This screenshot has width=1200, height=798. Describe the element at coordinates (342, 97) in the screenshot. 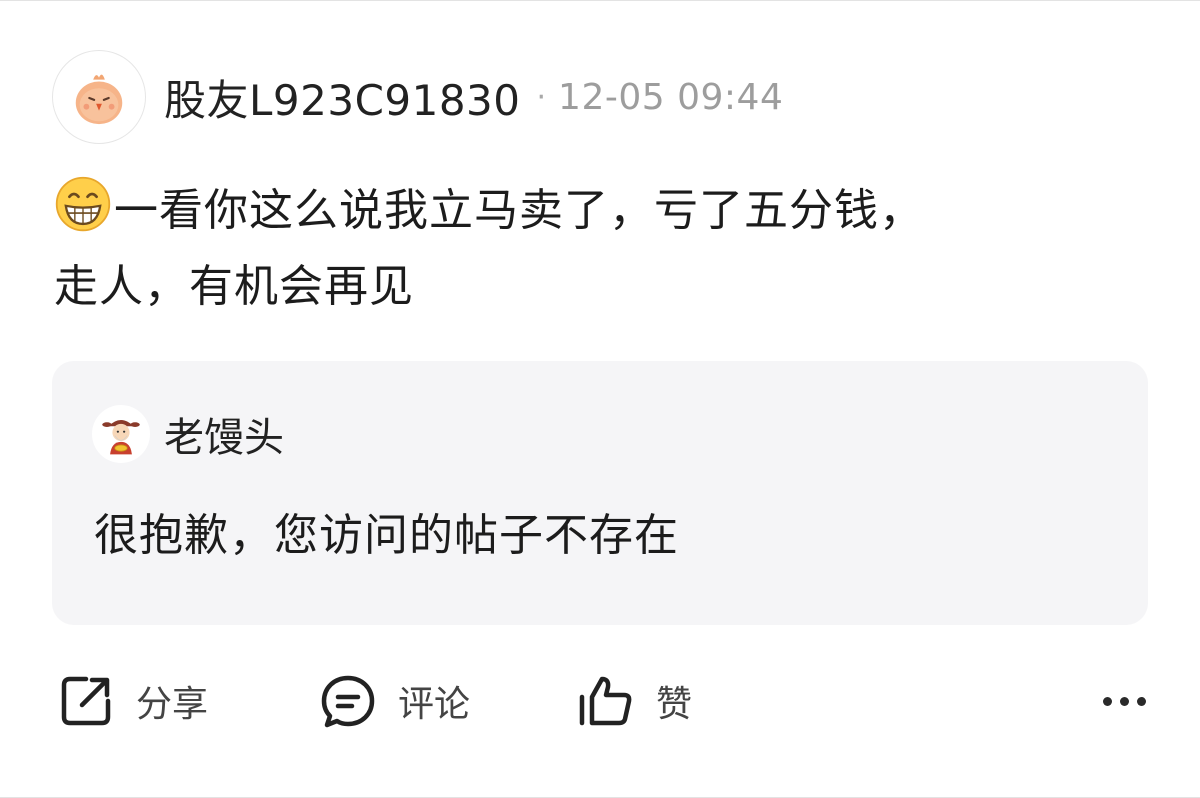

I see `author-name: 股友L923C91830` at that location.